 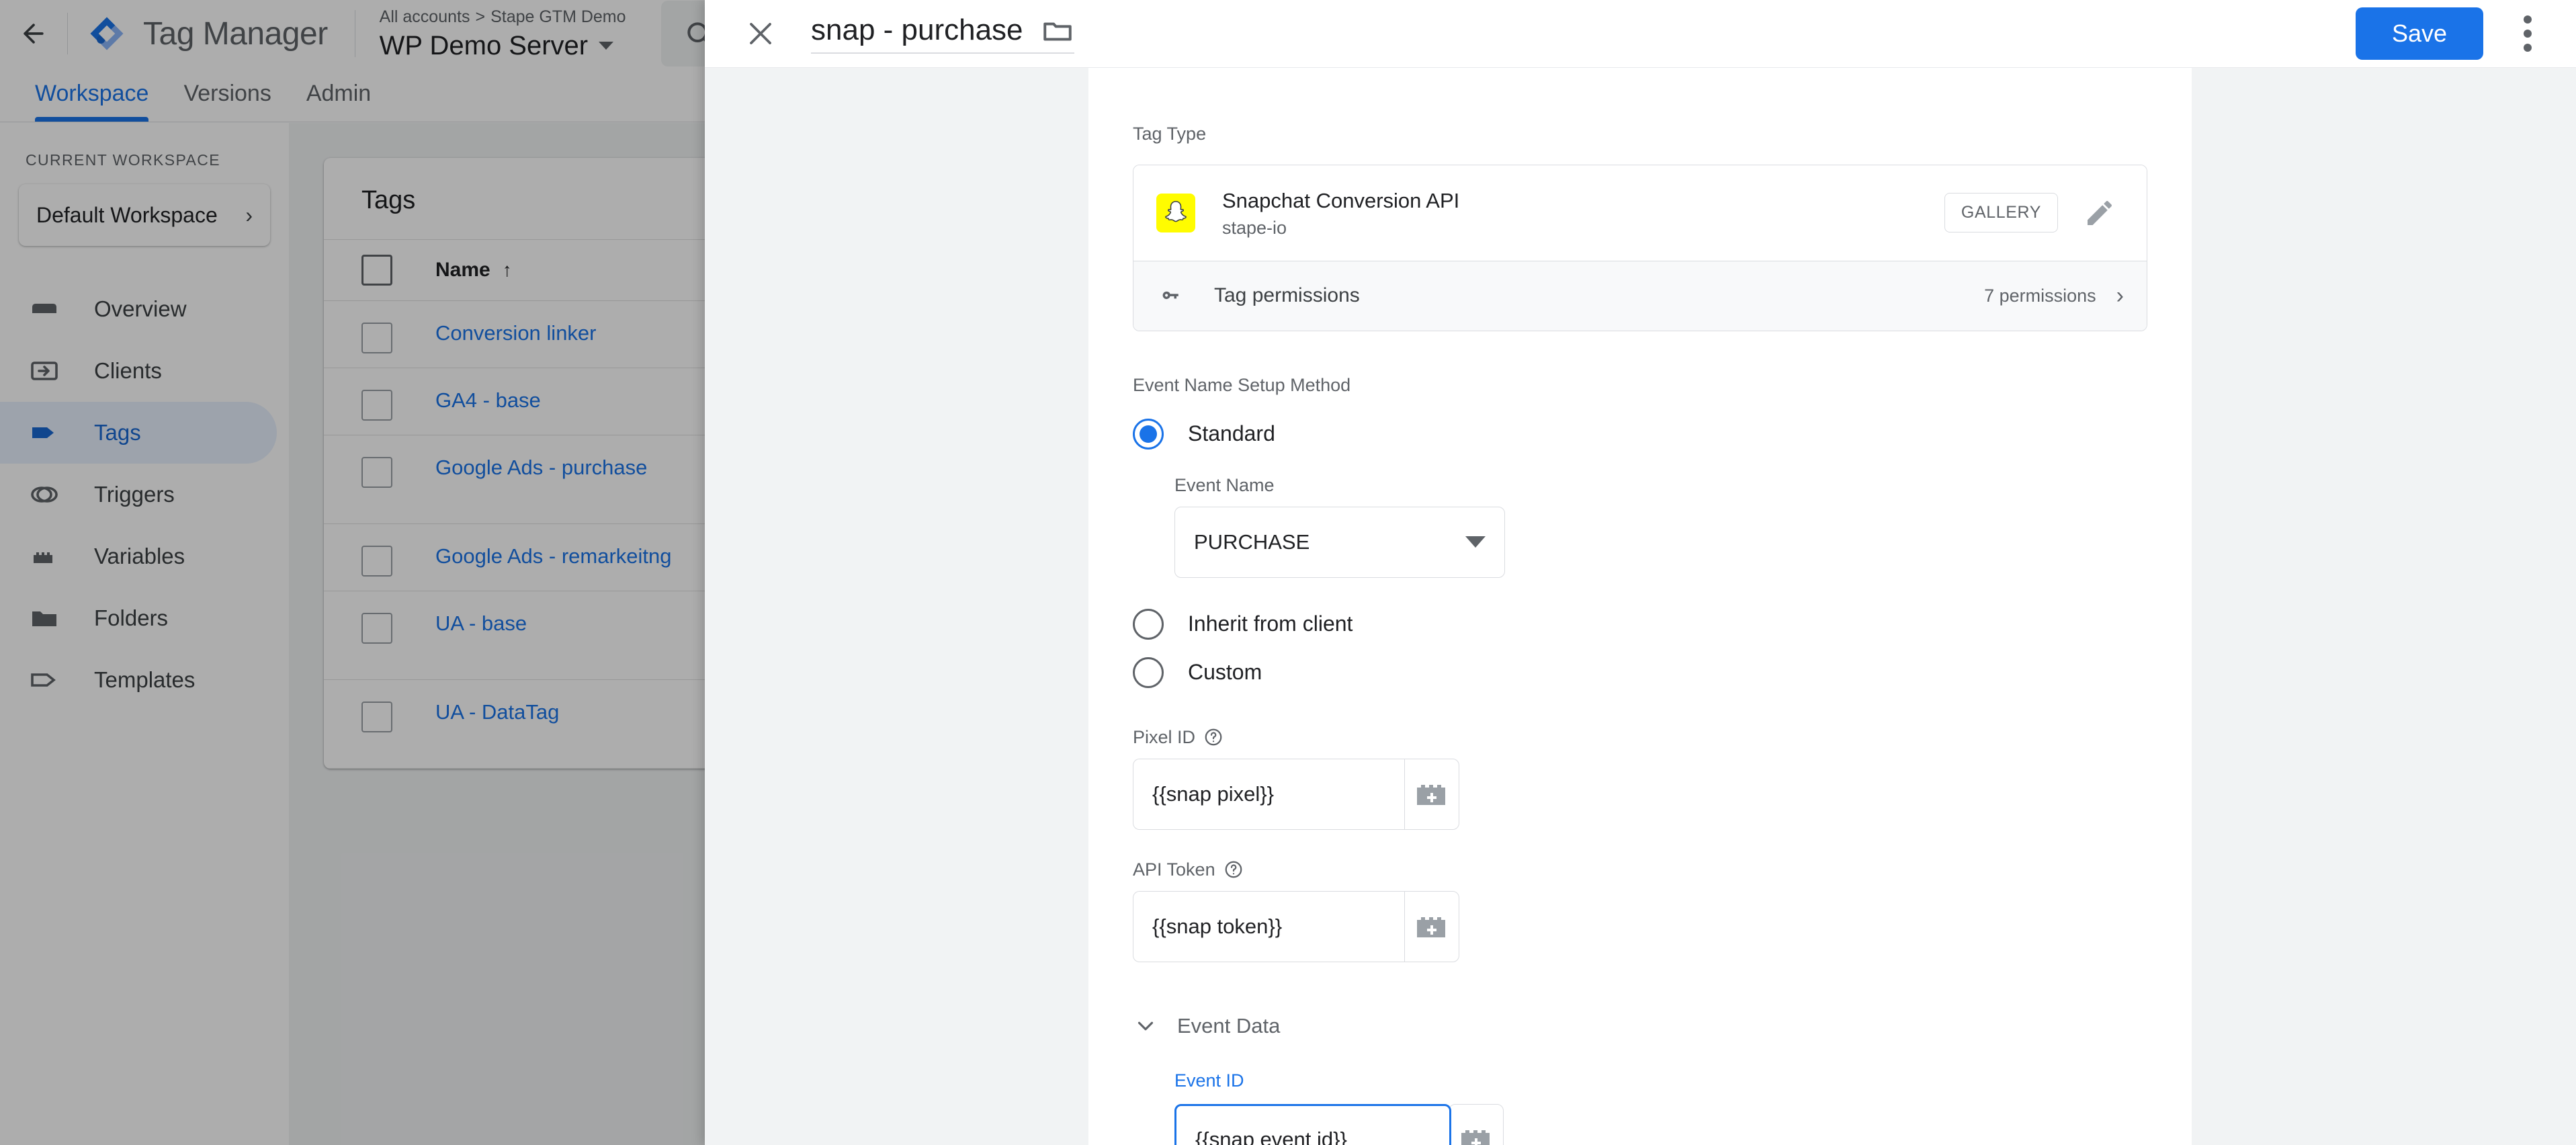 What do you see at coordinates (1660, 526) in the screenshot?
I see `event-name-group: Event Name PURCHASE` at bounding box center [1660, 526].